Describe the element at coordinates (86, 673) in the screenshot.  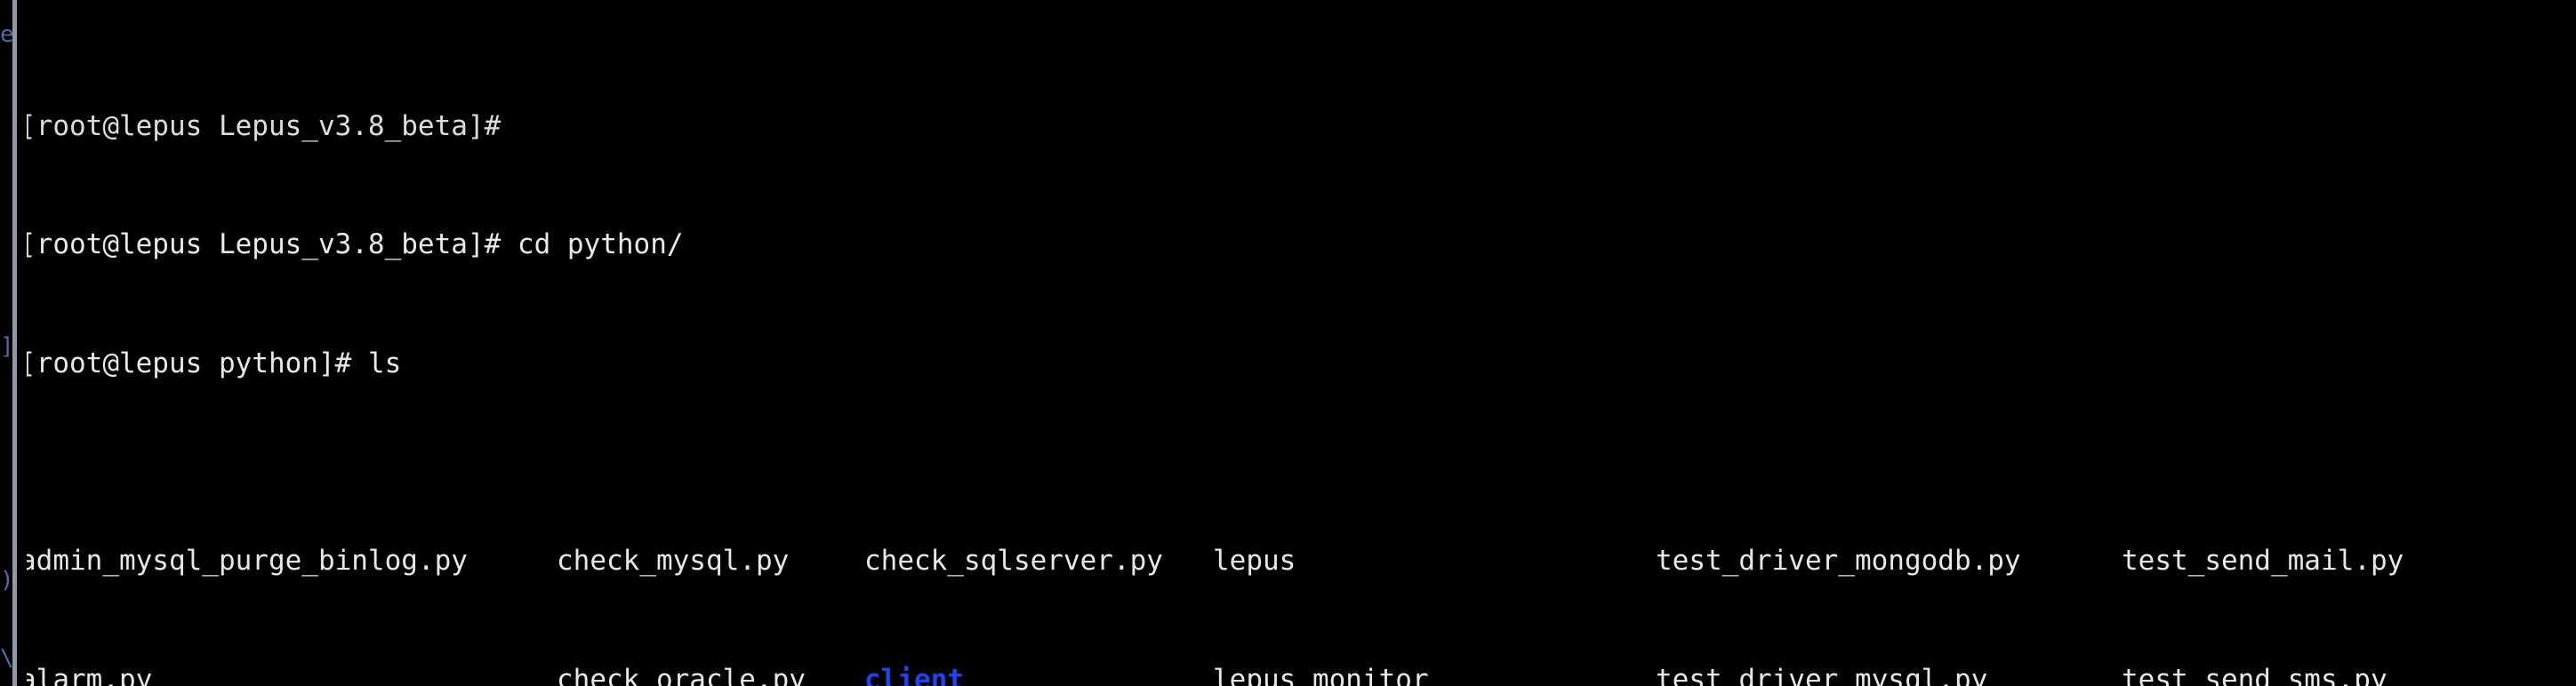
I see `ls-entry: alarm.py` at that location.